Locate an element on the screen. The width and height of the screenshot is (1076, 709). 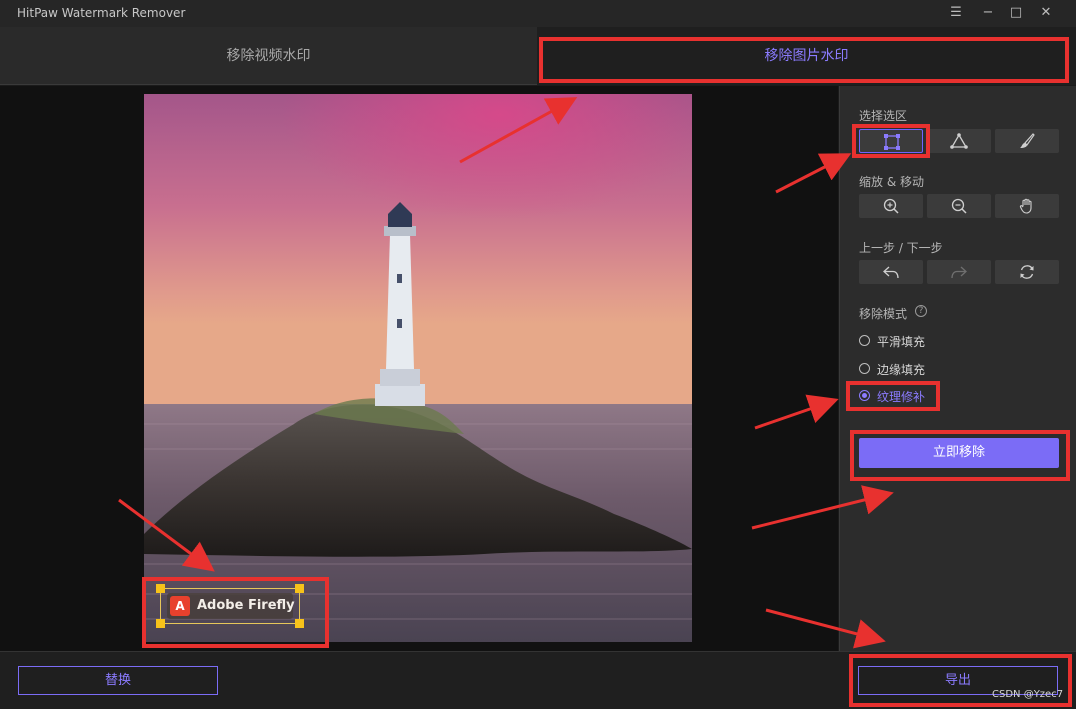
zoom-in-button is located at coordinates (891, 206).